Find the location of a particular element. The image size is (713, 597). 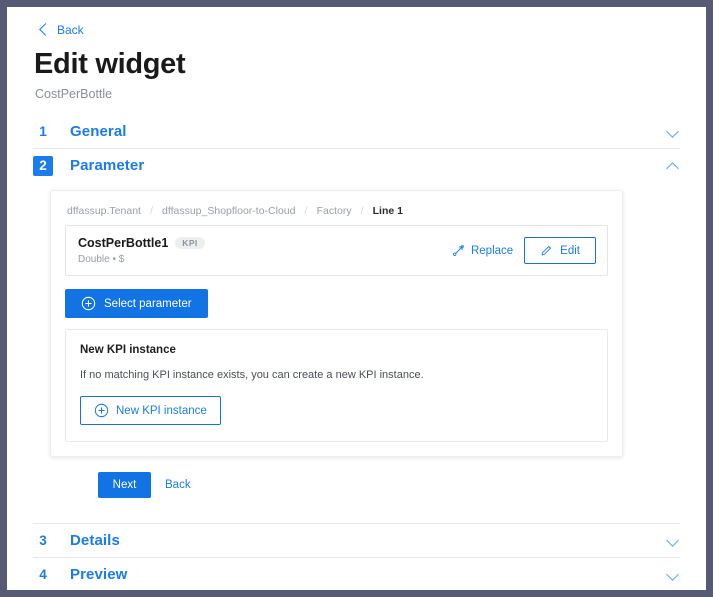

section-label-details: Details is located at coordinates (95, 540).